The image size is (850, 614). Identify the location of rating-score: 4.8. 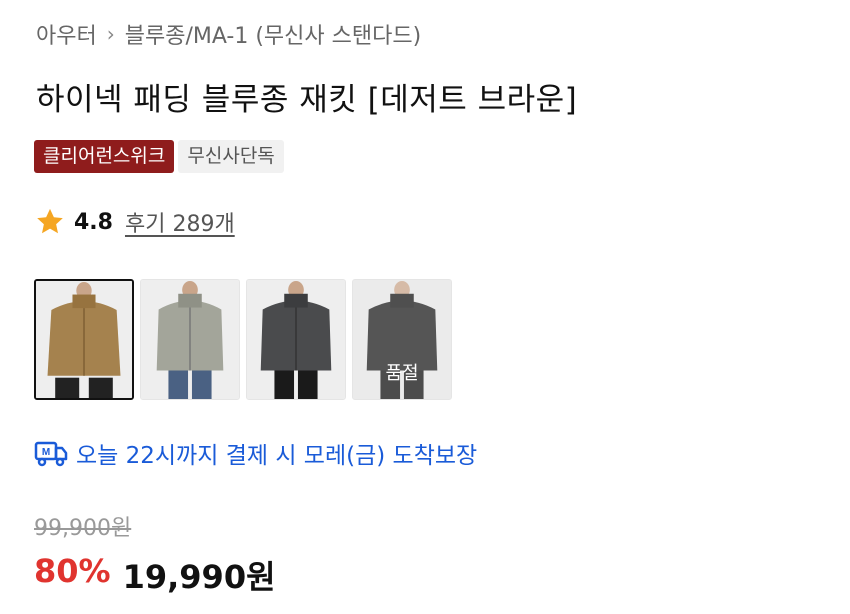
(93, 222).